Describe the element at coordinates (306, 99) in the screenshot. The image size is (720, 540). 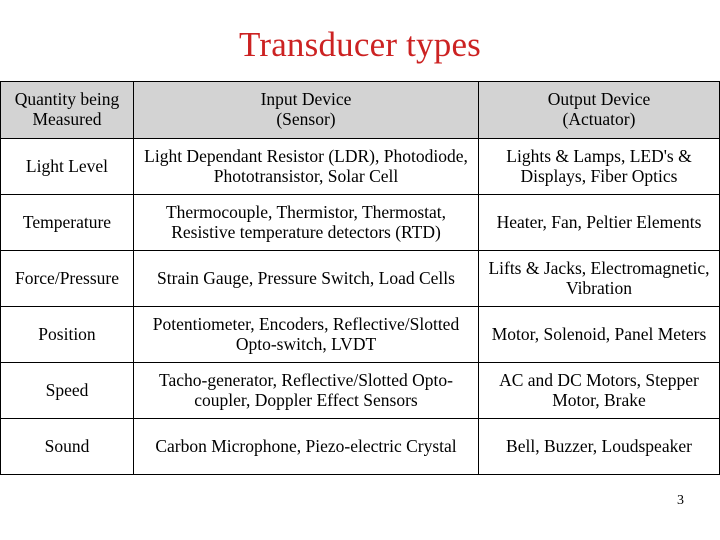
I see `column-header-input-device-line1: Input Device` at that location.